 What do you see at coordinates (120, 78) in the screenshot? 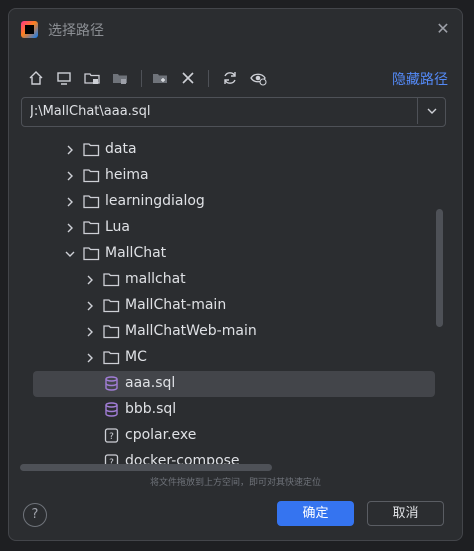
I see `module-folder-icon` at bounding box center [120, 78].